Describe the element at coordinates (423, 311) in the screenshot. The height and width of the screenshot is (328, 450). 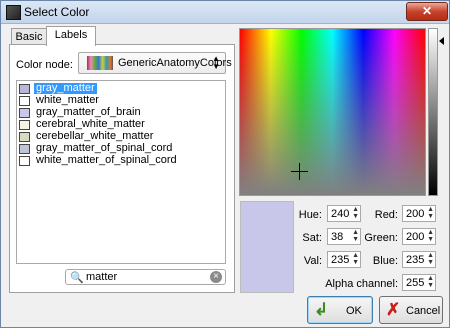
I see `cancel-label: Cancel` at that location.